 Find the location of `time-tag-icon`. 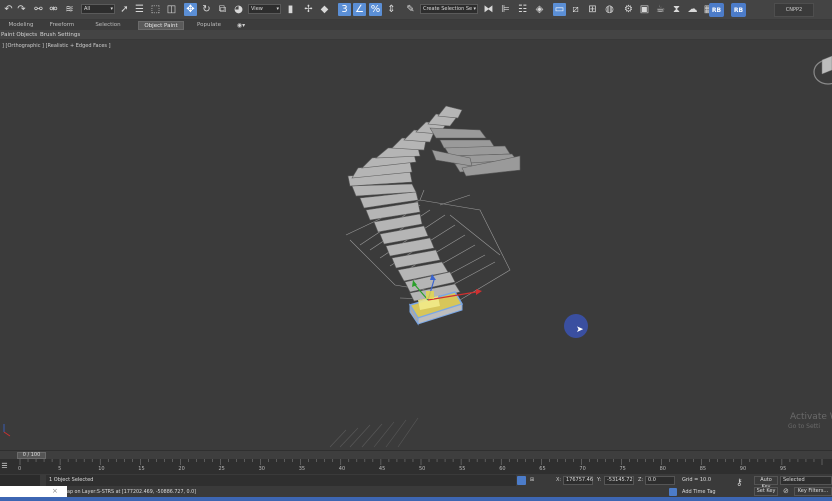

time-tag-icon is located at coordinates (673, 492).